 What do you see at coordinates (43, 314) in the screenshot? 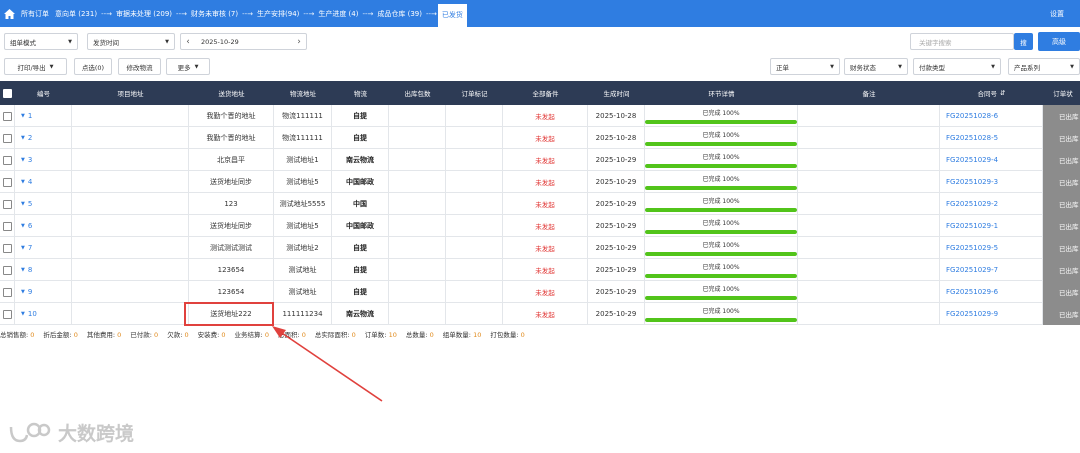
I see `row-number: ▼ 10` at bounding box center [43, 314].